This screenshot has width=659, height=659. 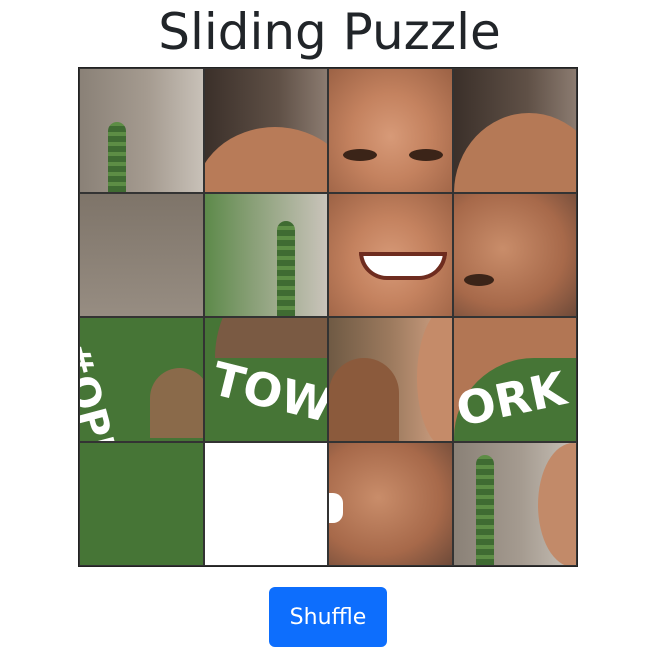 I want to click on puzzle-tile: TOWO, so click(x=265, y=379).